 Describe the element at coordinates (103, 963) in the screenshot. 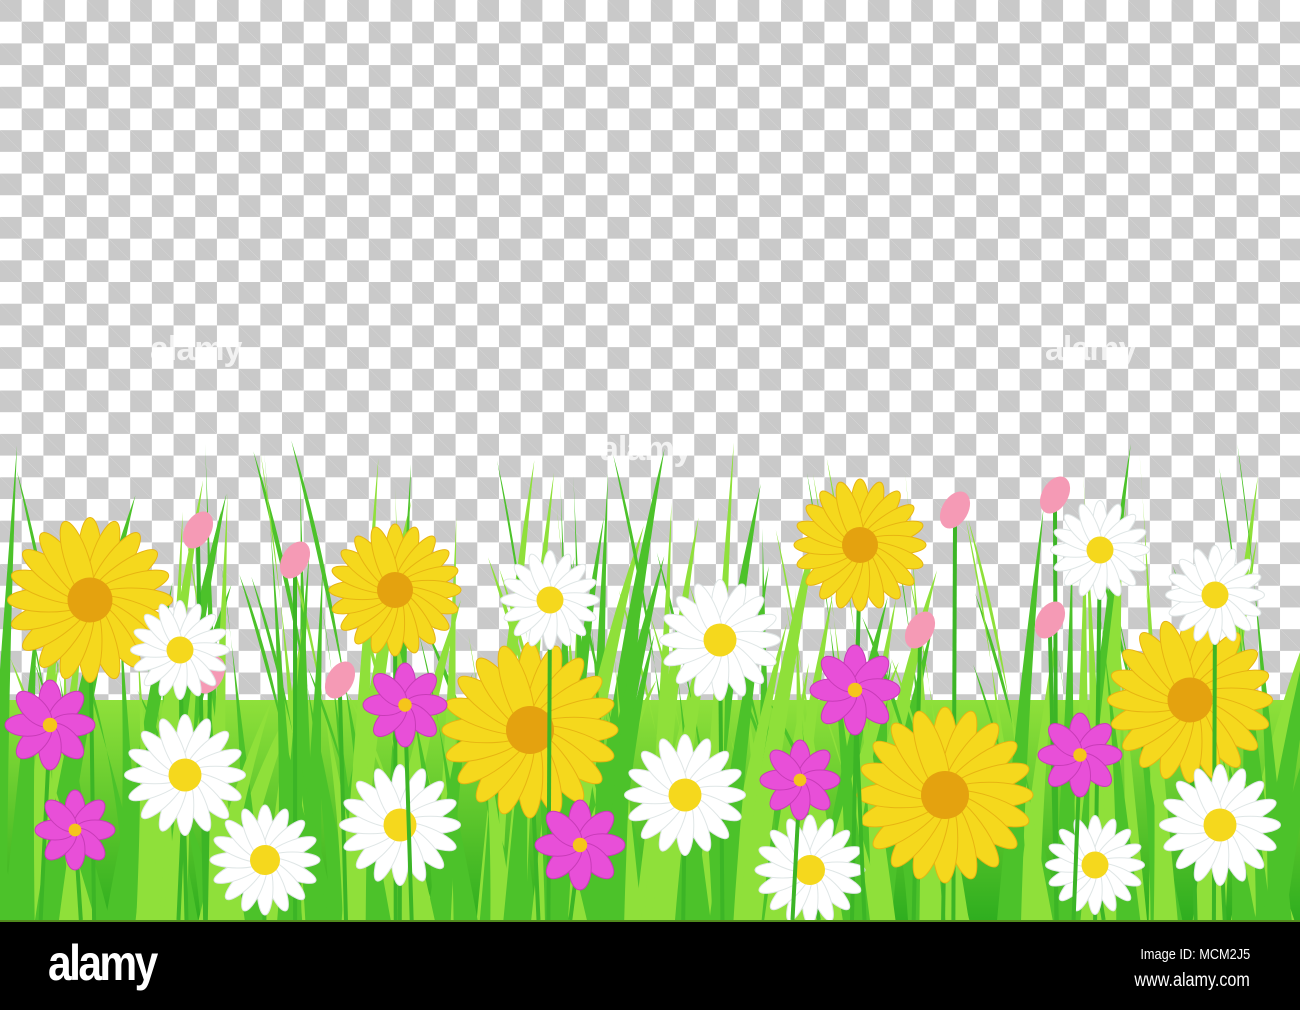

I see `alamy-logo: alamy` at that location.